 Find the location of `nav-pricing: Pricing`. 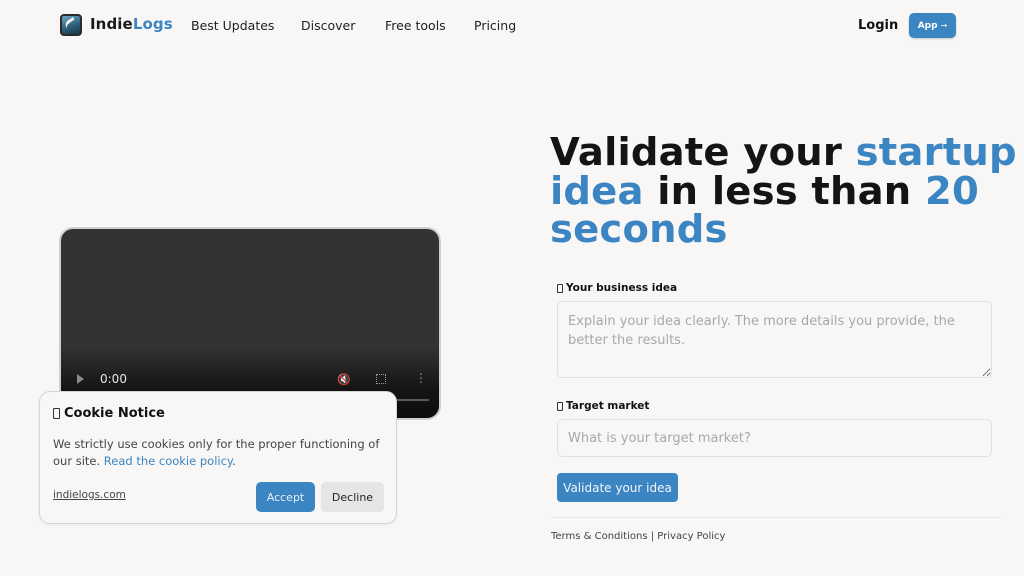

nav-pricing: Pricing is located at coordinates (495, 25).